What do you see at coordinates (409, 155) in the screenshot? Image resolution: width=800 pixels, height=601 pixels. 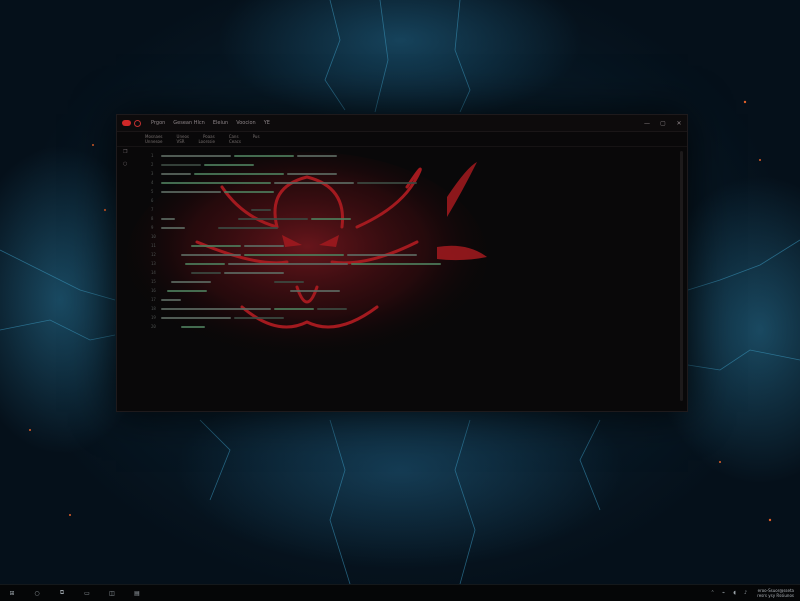 I see `code-line: 1` at bounding box center [409, 155].